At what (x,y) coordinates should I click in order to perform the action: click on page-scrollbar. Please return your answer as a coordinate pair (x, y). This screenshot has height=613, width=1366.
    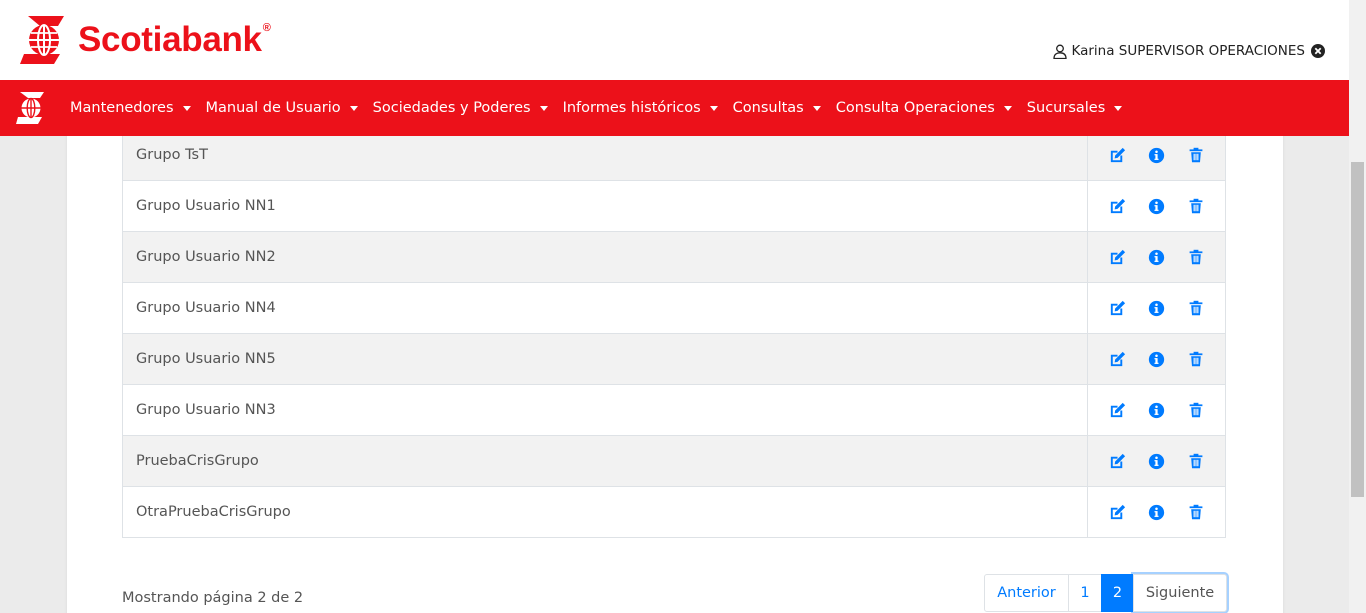
    Looking at the image, I should click on (1357, 306).